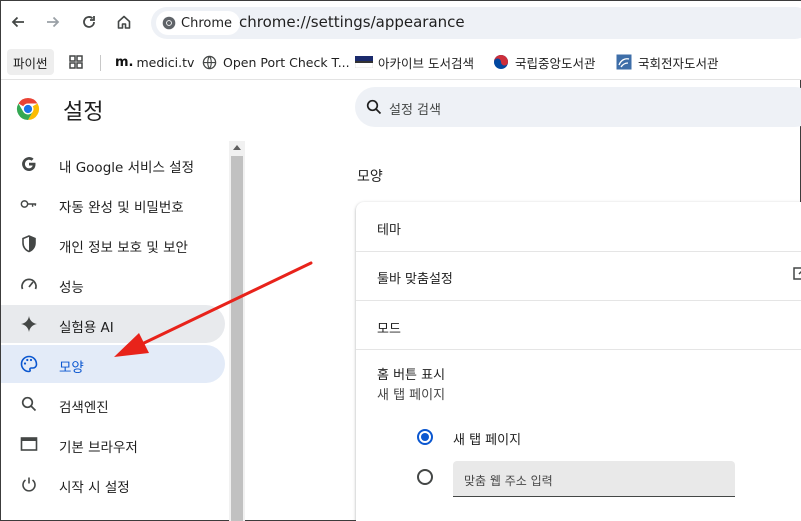 Image resolution: width=801 pixels, height=521 pixels. Describe the element at coordinates (29, 364) in the screenshot. I see `palette-icon` at that location.